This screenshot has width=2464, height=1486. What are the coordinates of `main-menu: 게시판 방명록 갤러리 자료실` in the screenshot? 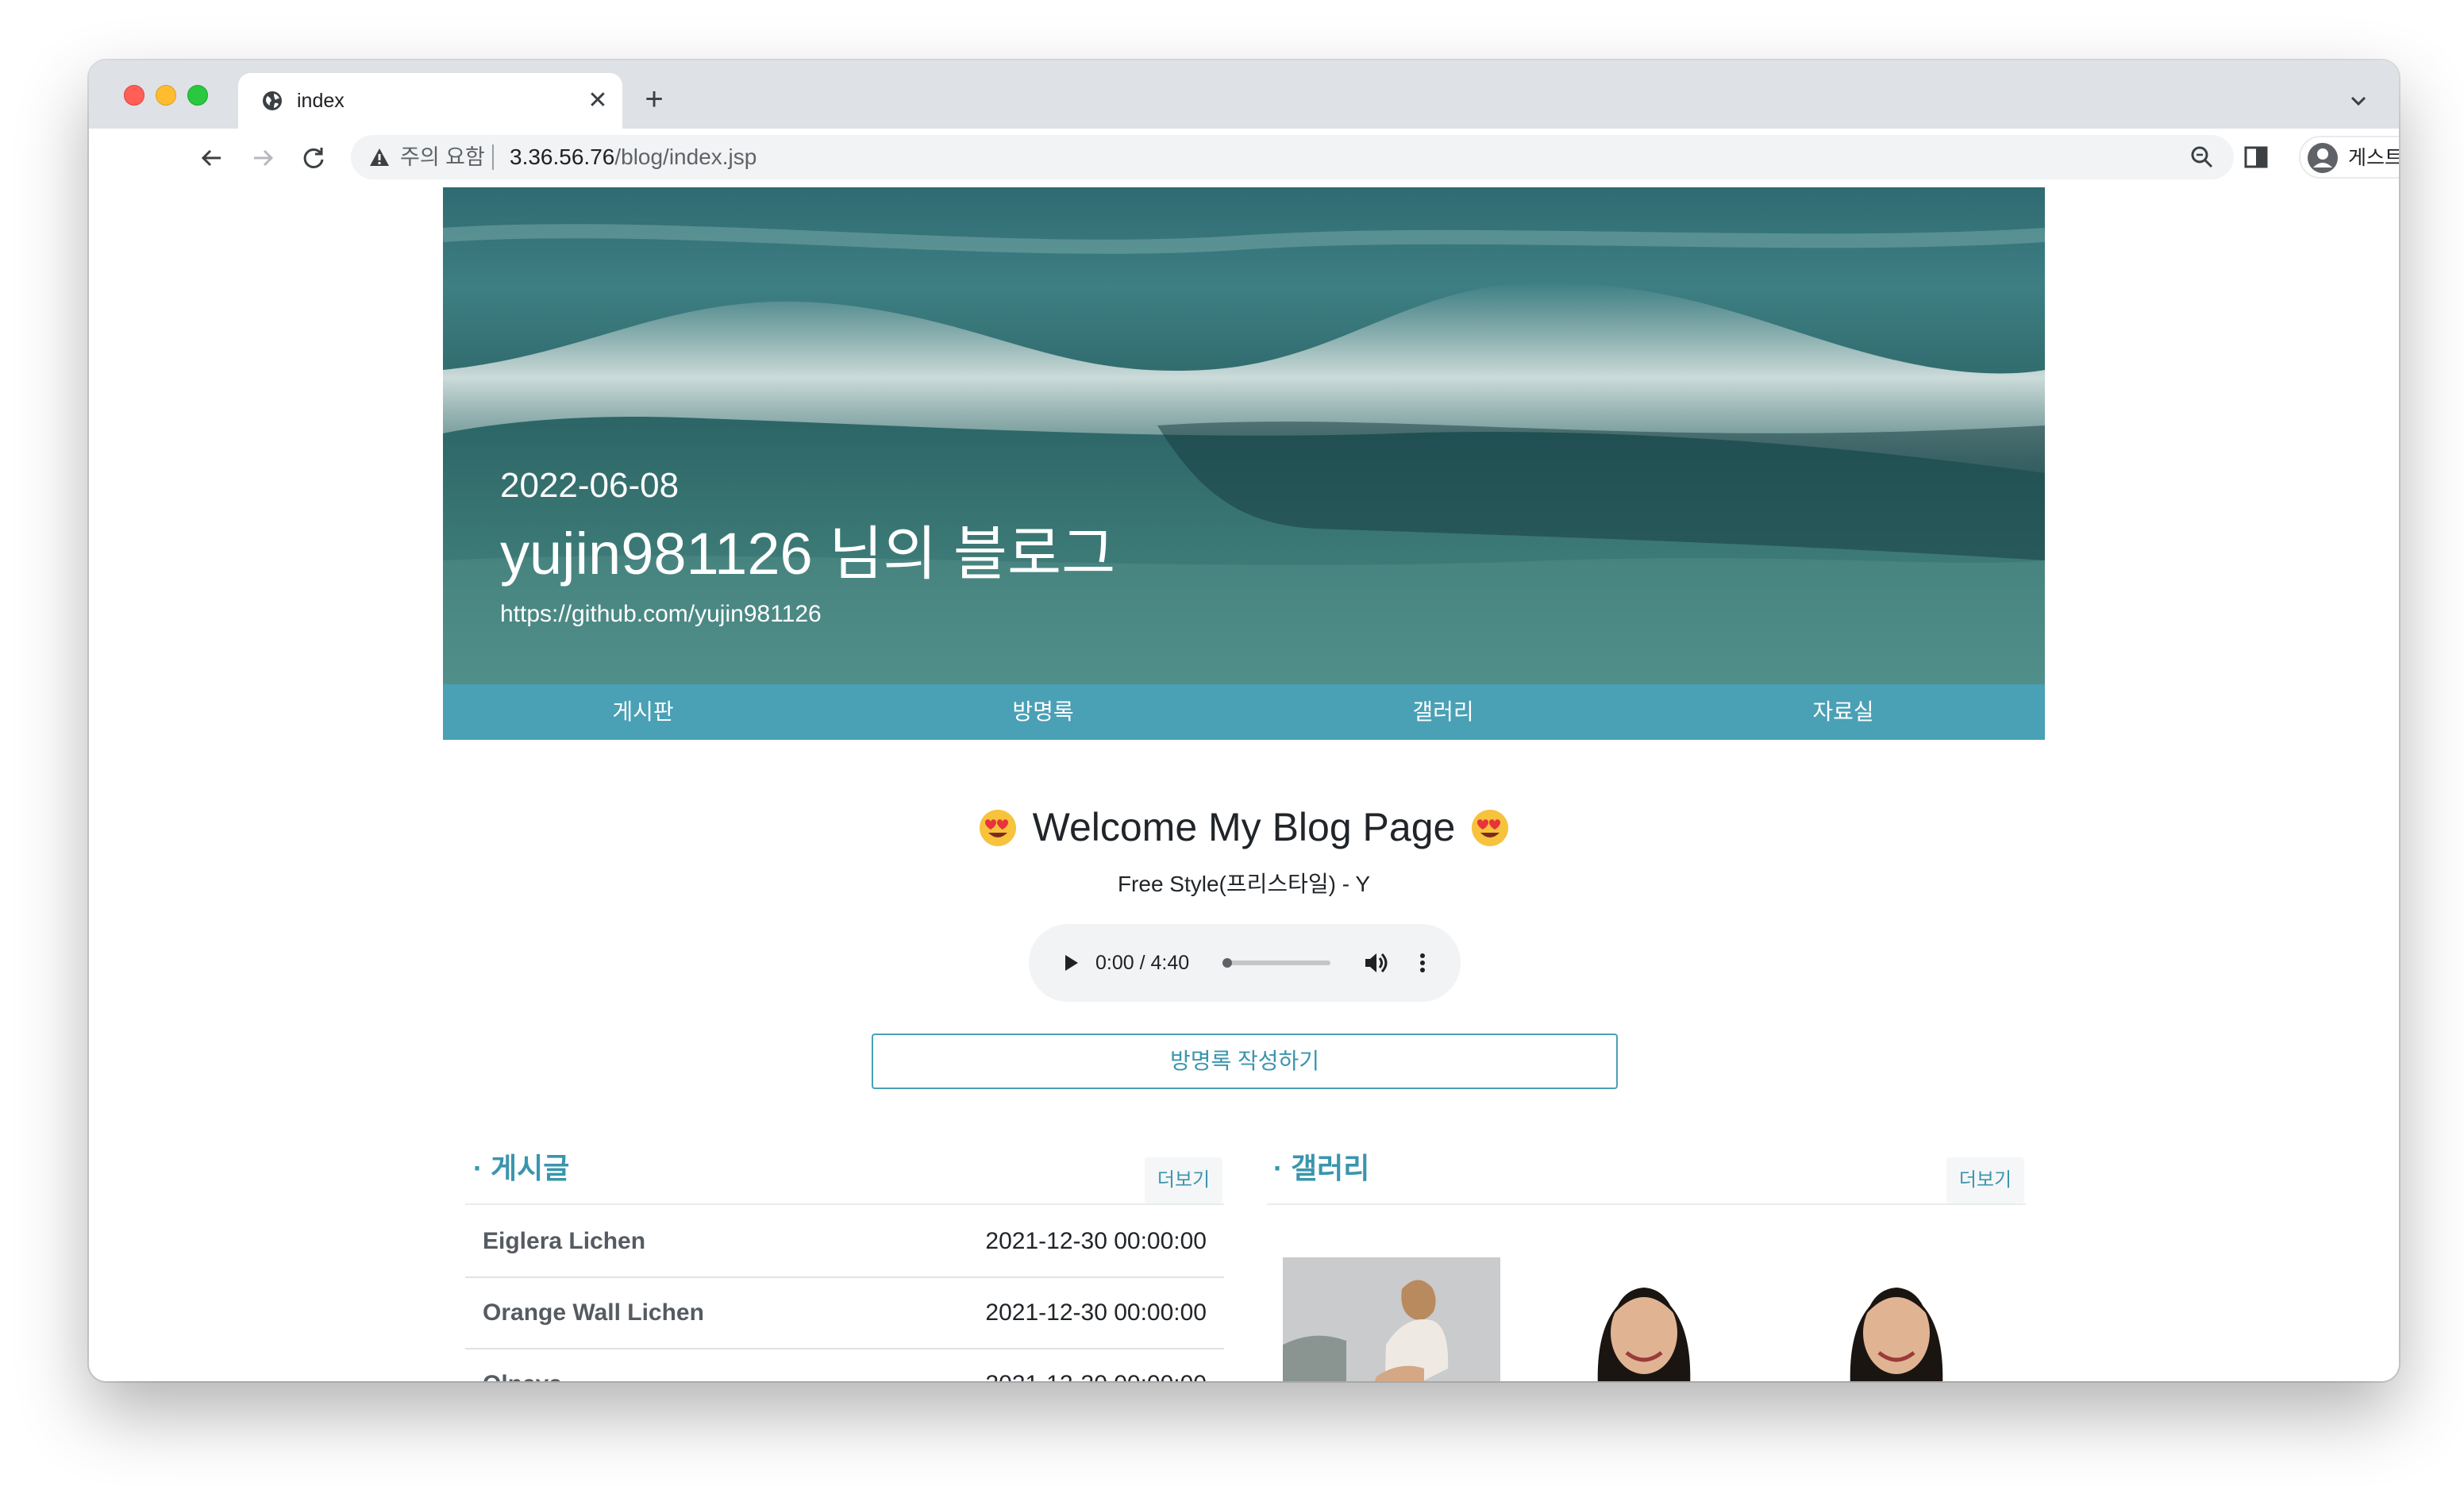 It's located at (1244, 712).